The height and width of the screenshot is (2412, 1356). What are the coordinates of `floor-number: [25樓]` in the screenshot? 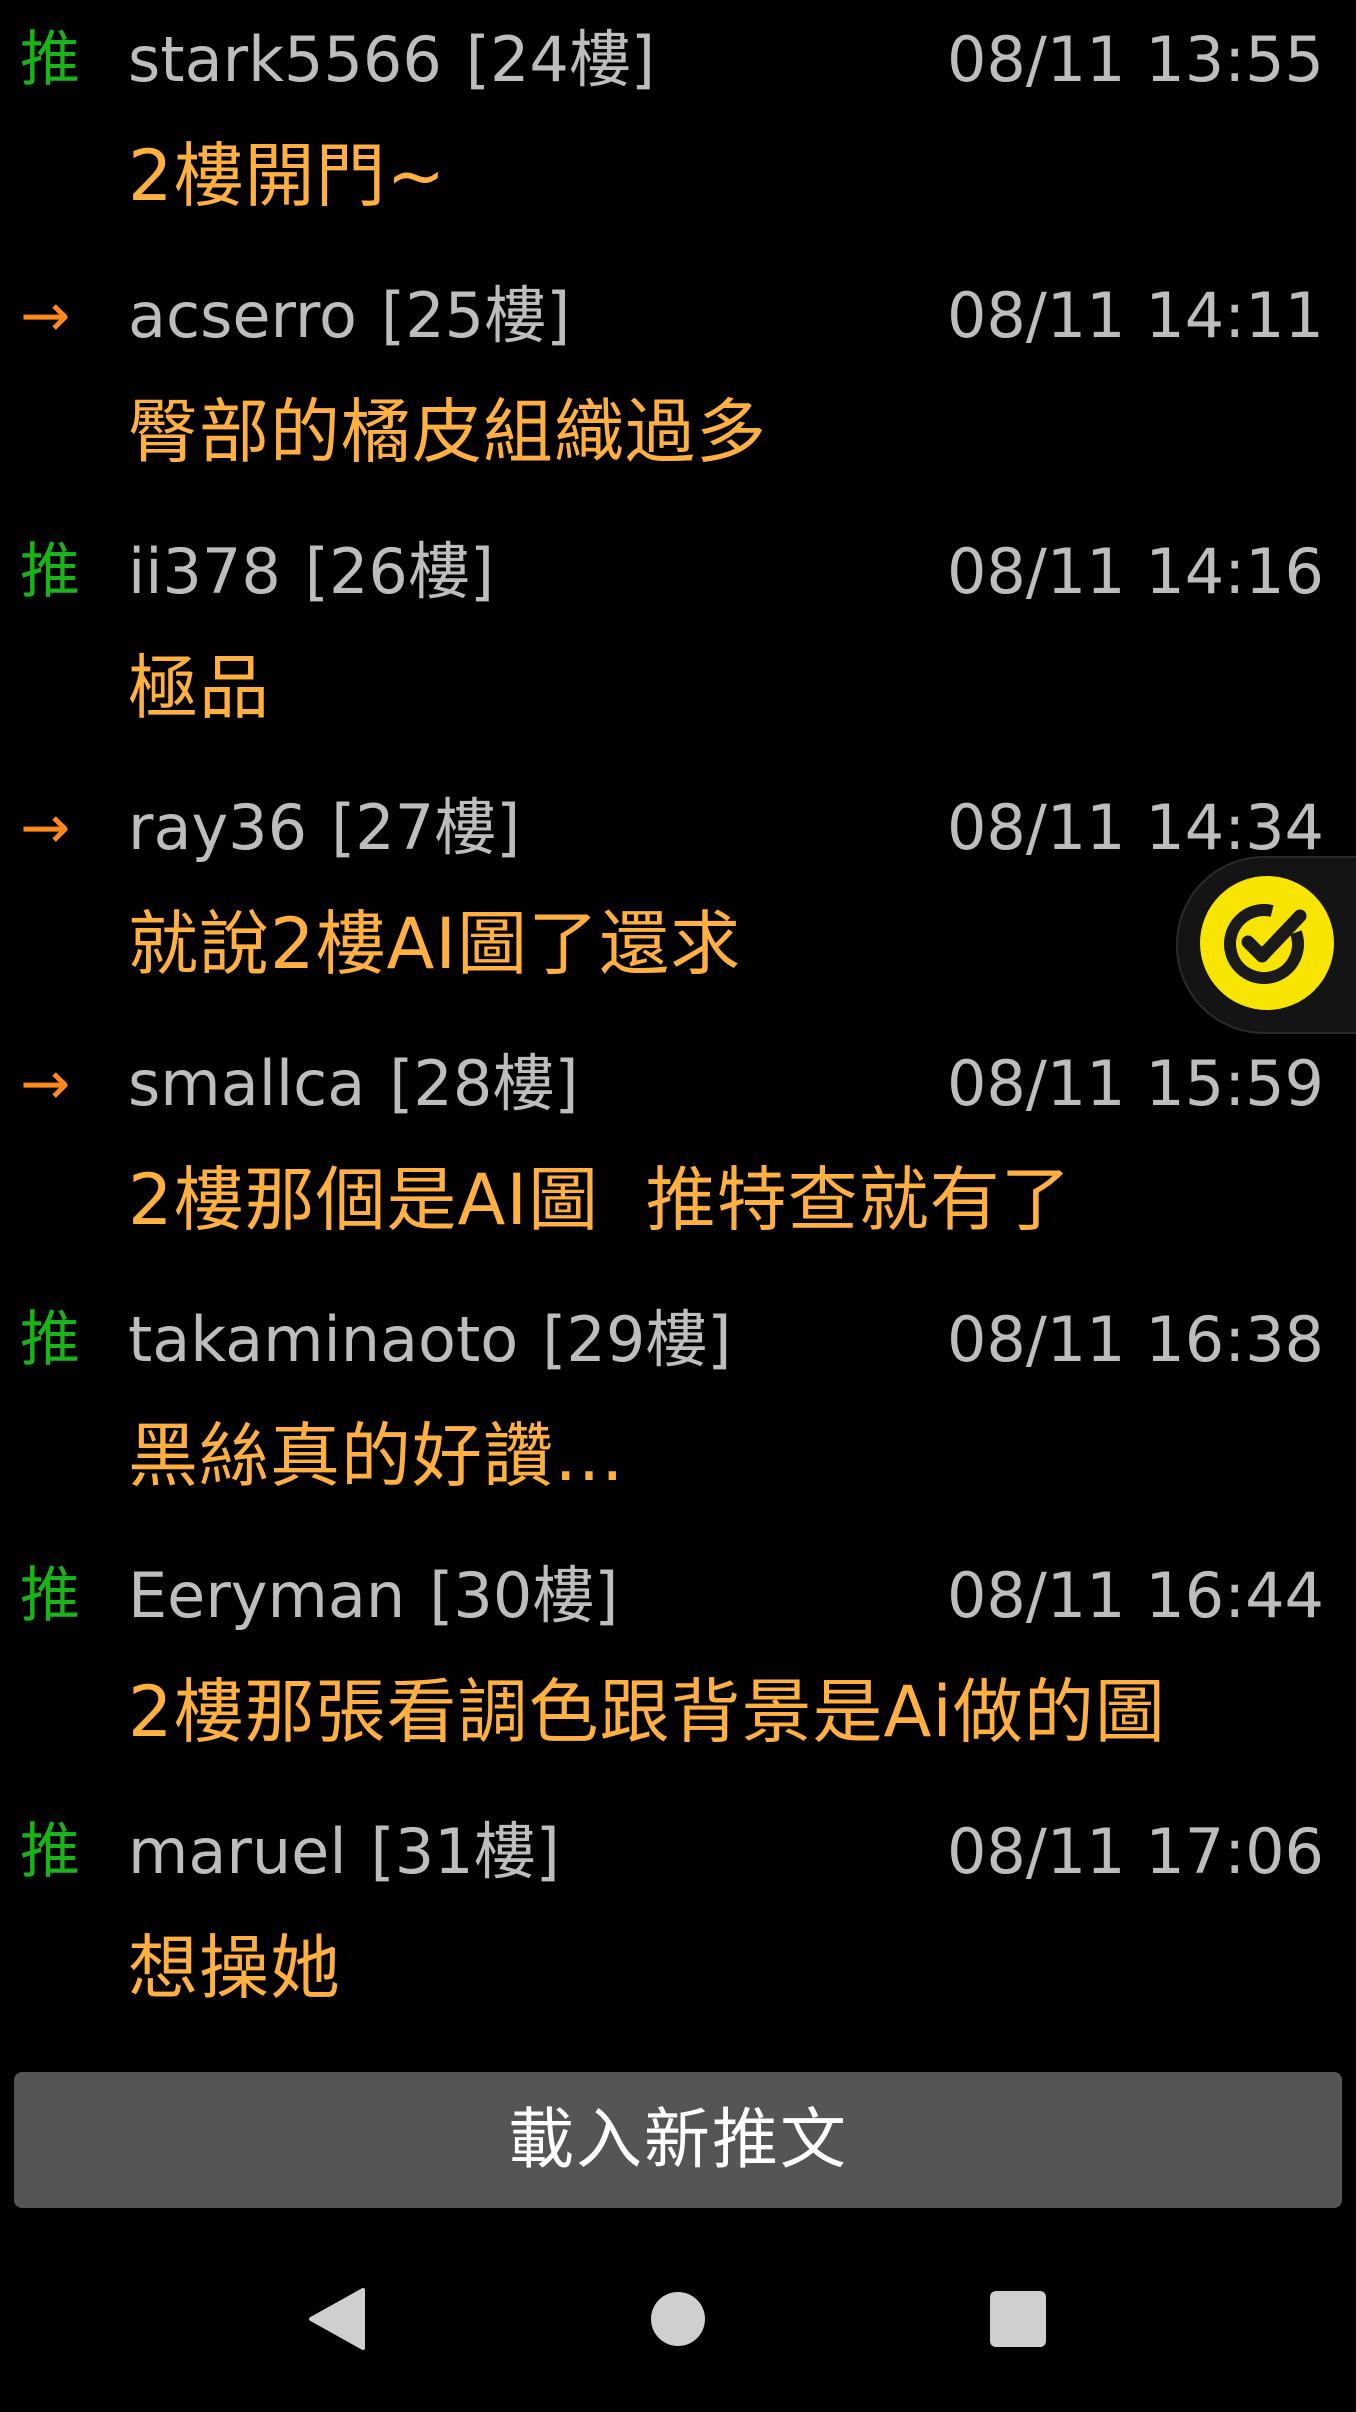 It's located at (476, 315).